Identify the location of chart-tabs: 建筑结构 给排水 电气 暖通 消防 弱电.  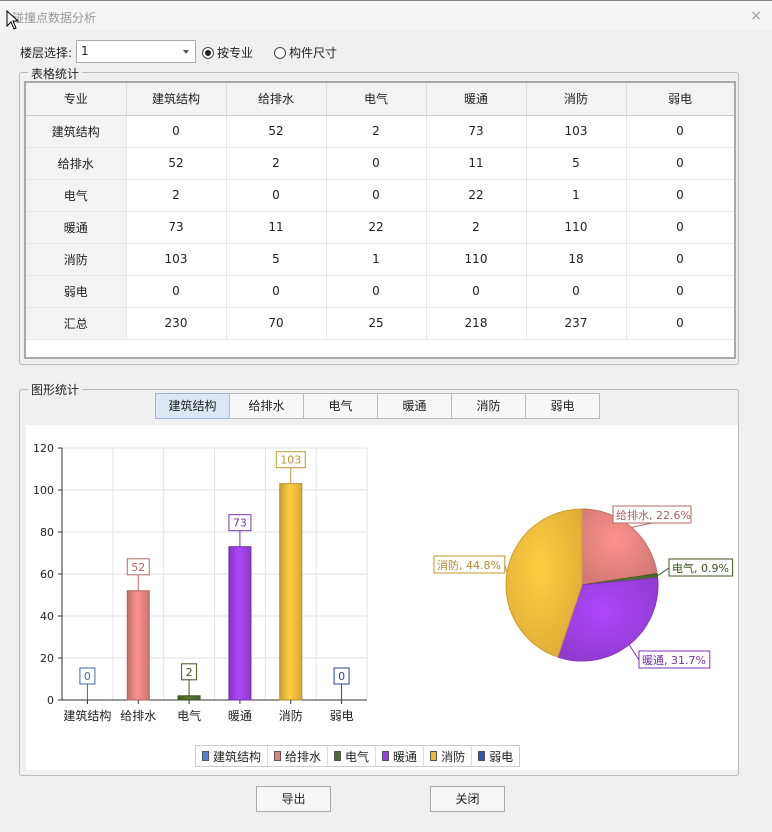
(377, 406).